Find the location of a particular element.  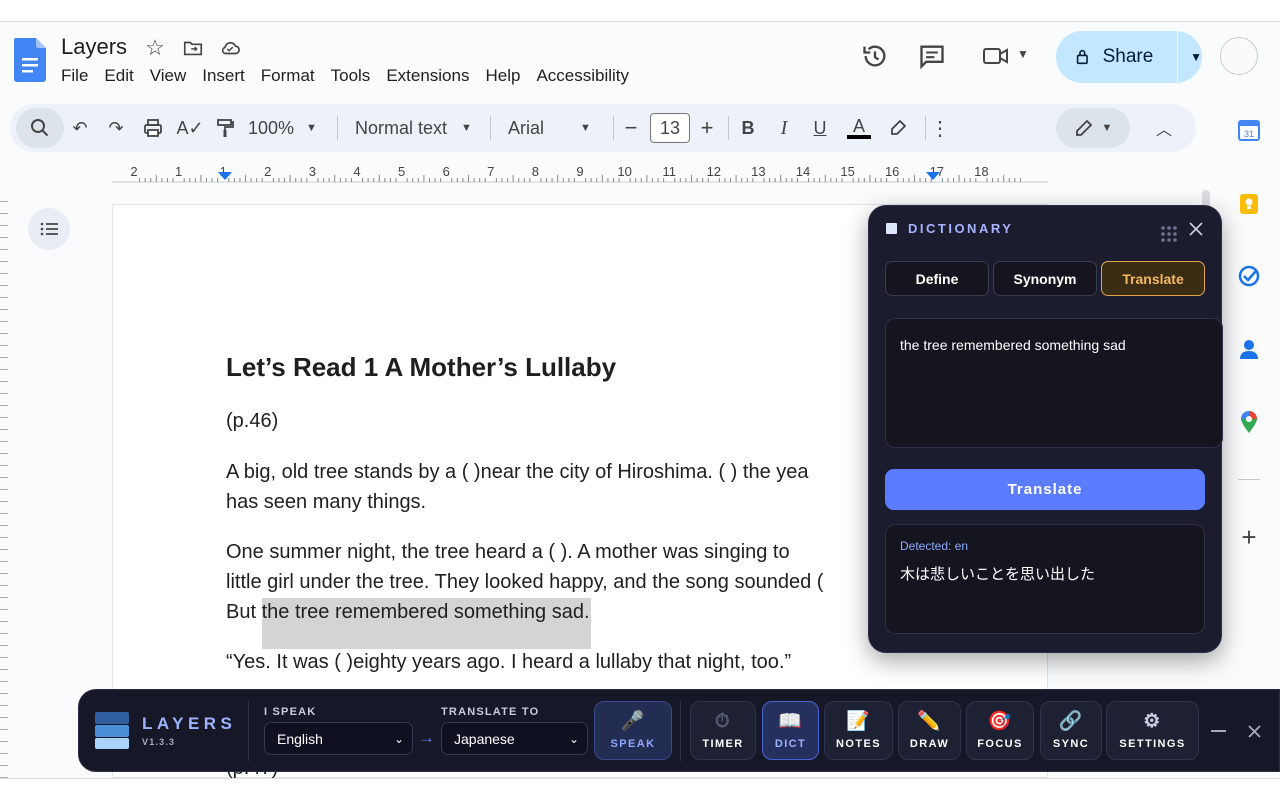

meet-dropdown-icon: ▼ is located at coordinates (1023, 54).